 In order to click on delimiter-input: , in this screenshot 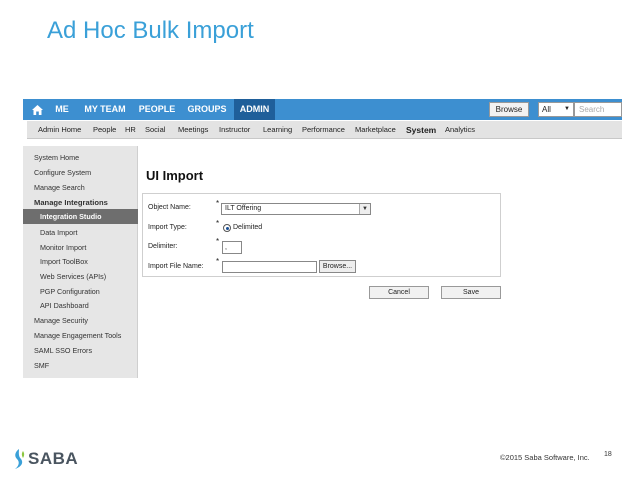, I will do `click(232, 247)`.